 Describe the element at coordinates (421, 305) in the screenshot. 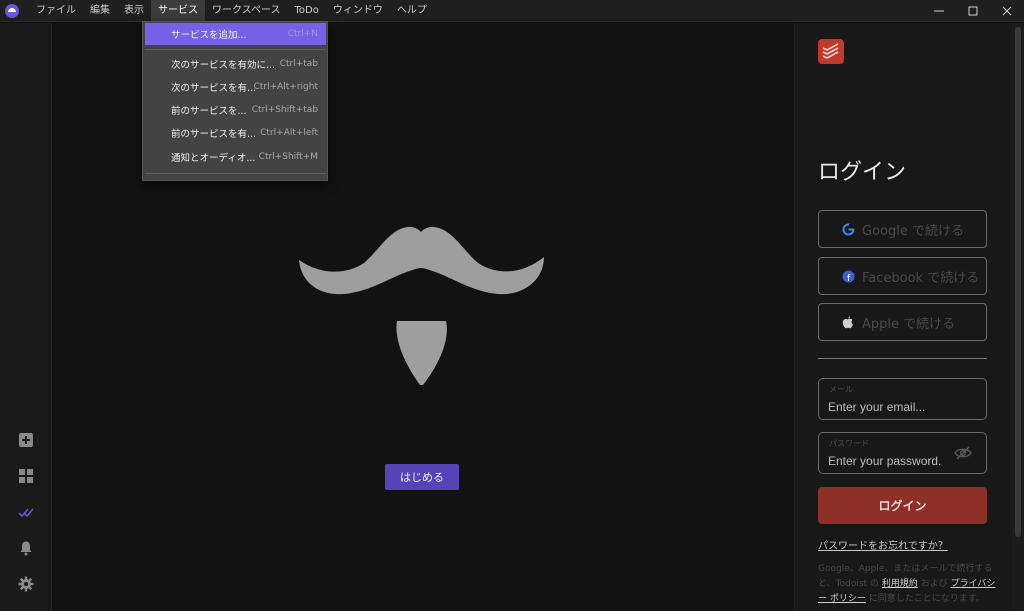

I see `mustache-logo-icon` at that location.